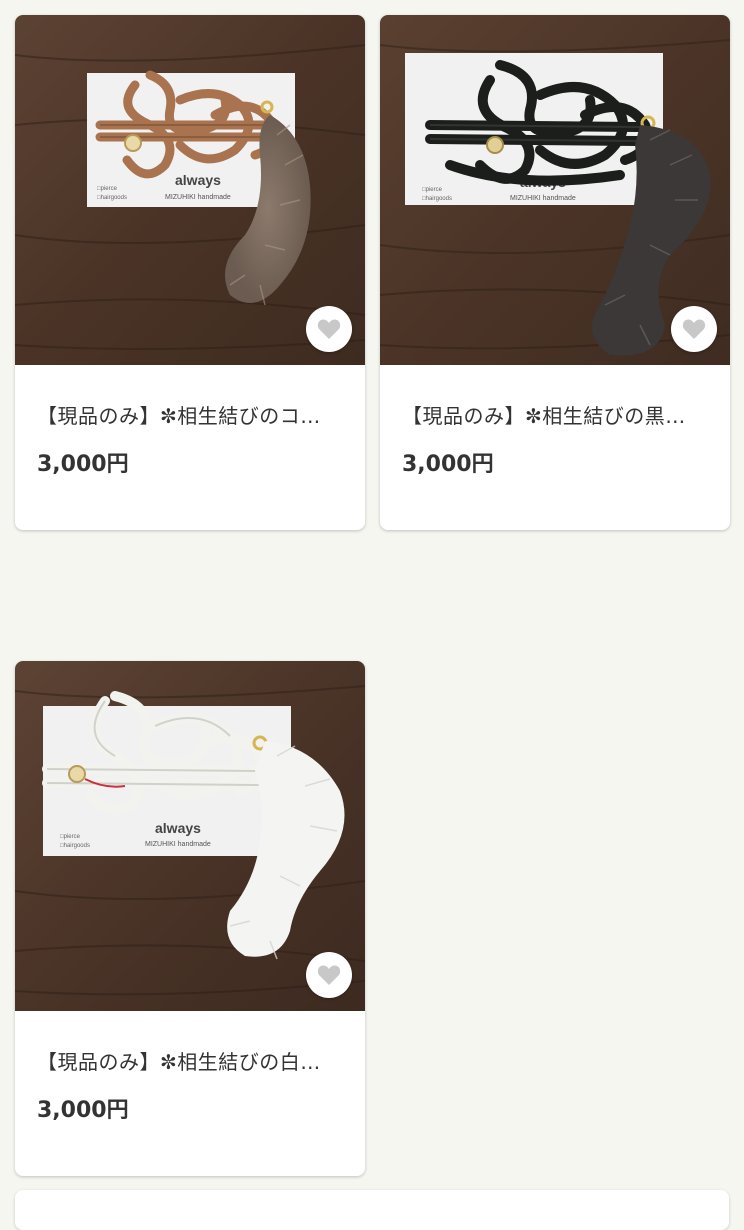 This screenshot has height=1230, width=744. I want to click on next-card-edge, so click(372, 1210).